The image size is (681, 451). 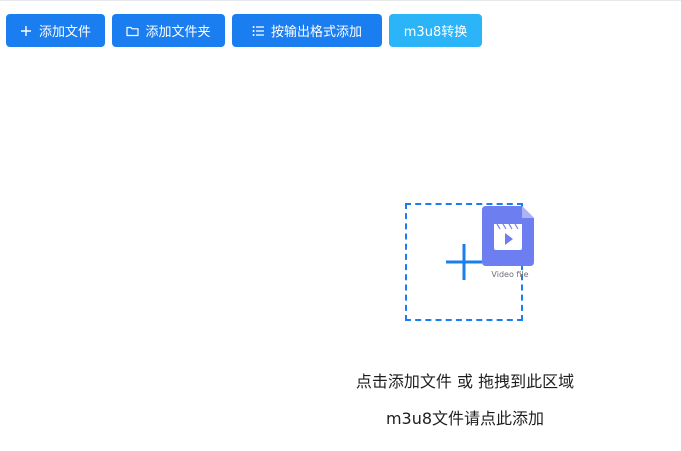 I want to click on list-icon, so click(x=258, y=30).